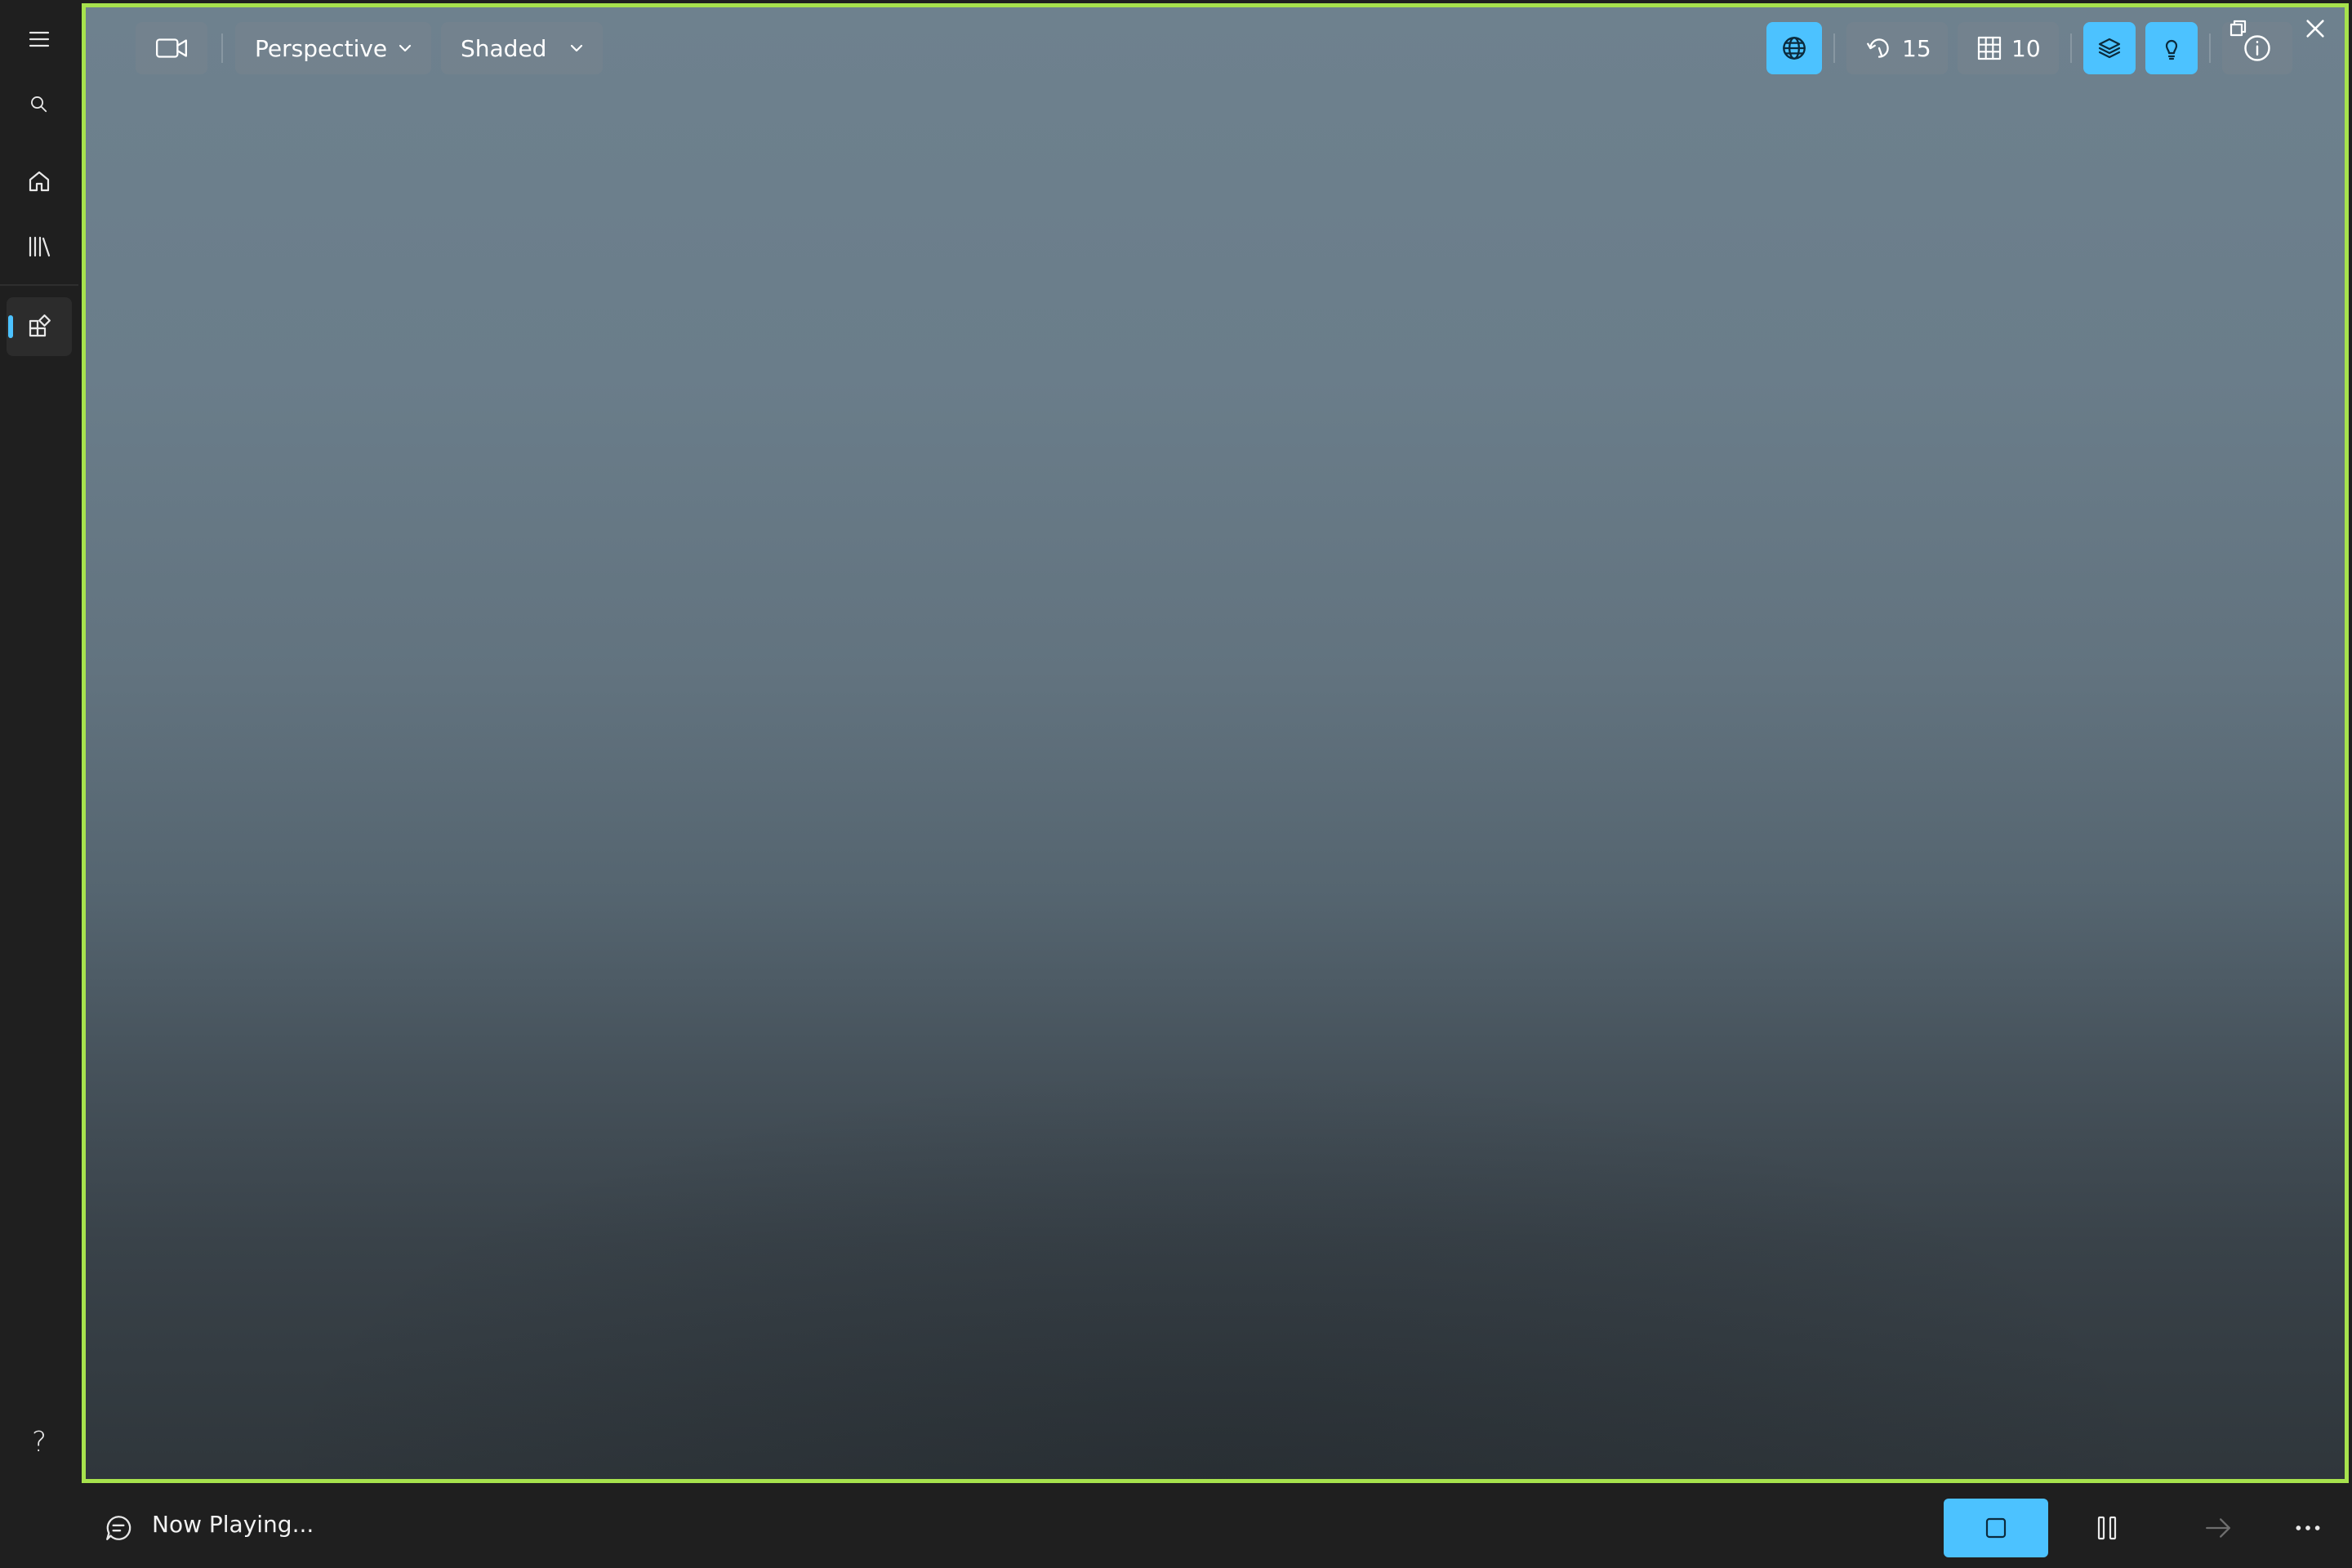 The image size is (2352, 1568). I want to click on help-button: ?, so click(39, 1442).